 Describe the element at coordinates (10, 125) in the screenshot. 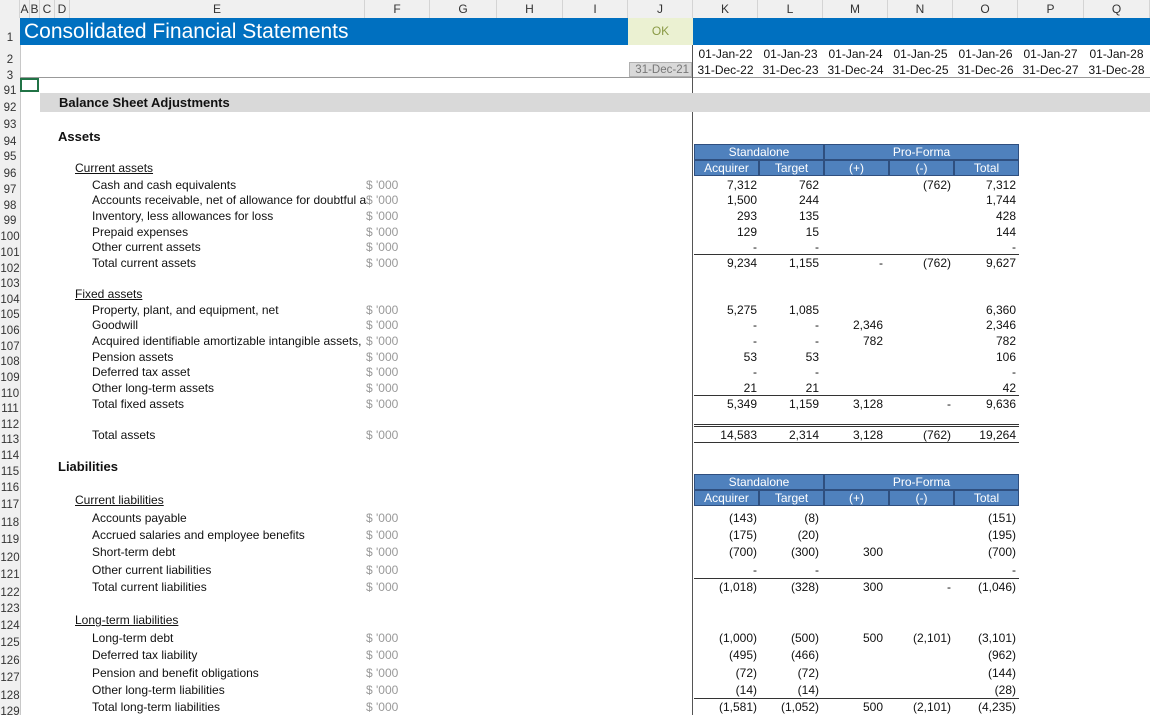

I see `row-header-93: 93` at that location.